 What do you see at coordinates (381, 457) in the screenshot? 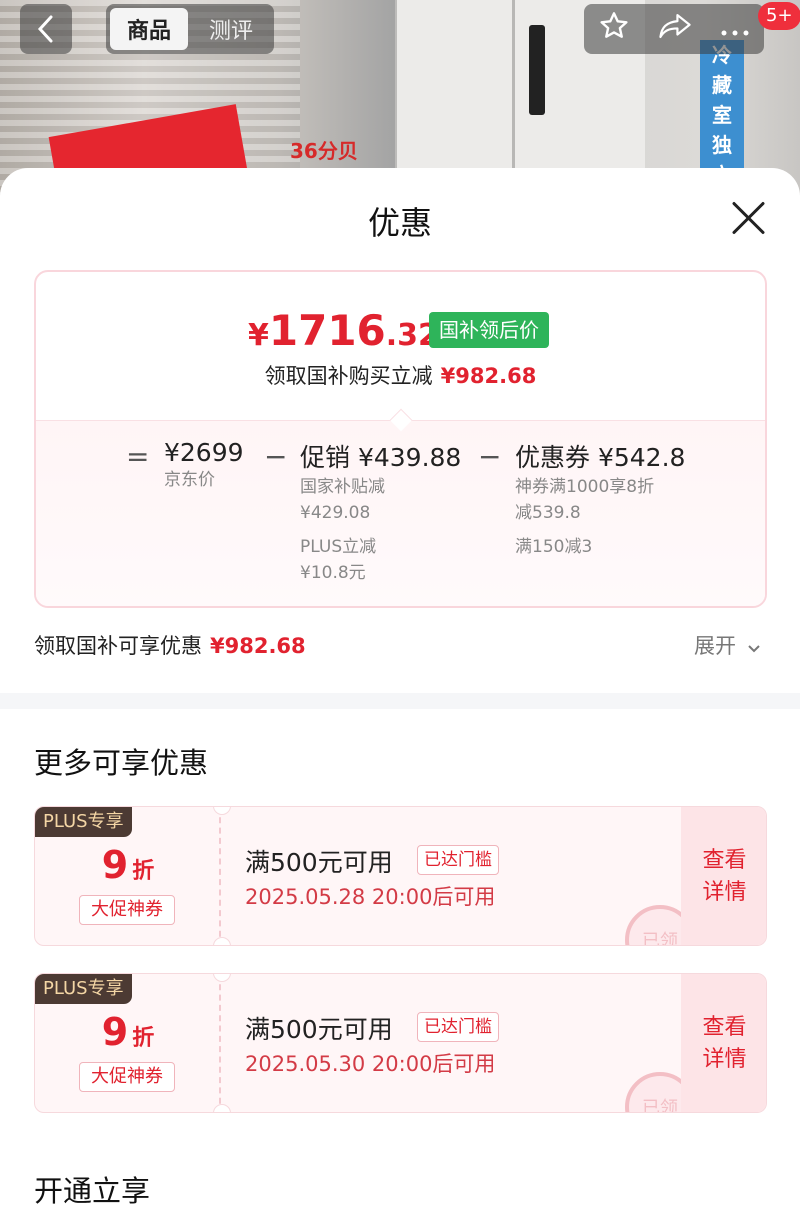
I see `promo-value: 促销 ¥439.88` at bounding box center [381, 457].